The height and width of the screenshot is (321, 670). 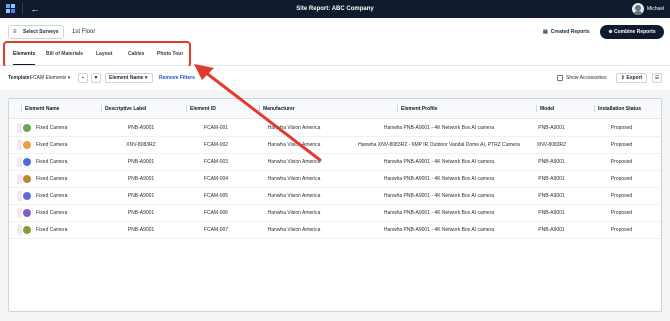 I want to click on cell-element-id: FCAM-006, so click(x=216, y=213).